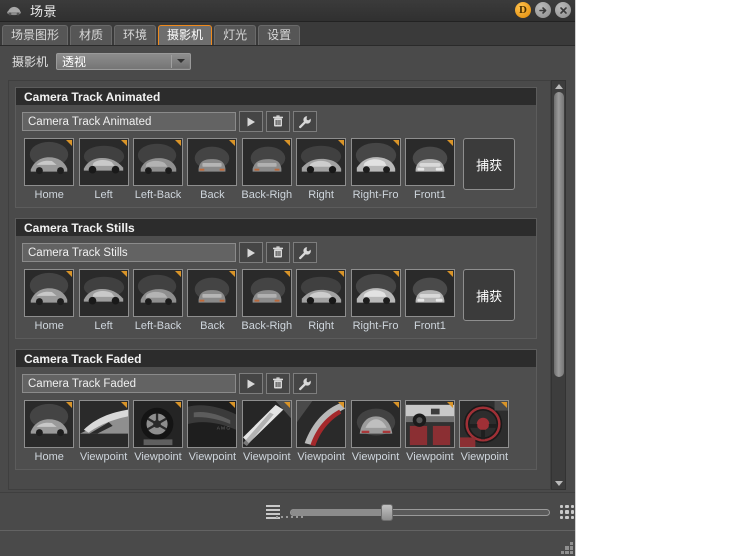  What do you see at coordinates (430, 195) in the screenshot?
I see `viewpoint-thumbnail-label: Front1` at bounding box center [430, 195].